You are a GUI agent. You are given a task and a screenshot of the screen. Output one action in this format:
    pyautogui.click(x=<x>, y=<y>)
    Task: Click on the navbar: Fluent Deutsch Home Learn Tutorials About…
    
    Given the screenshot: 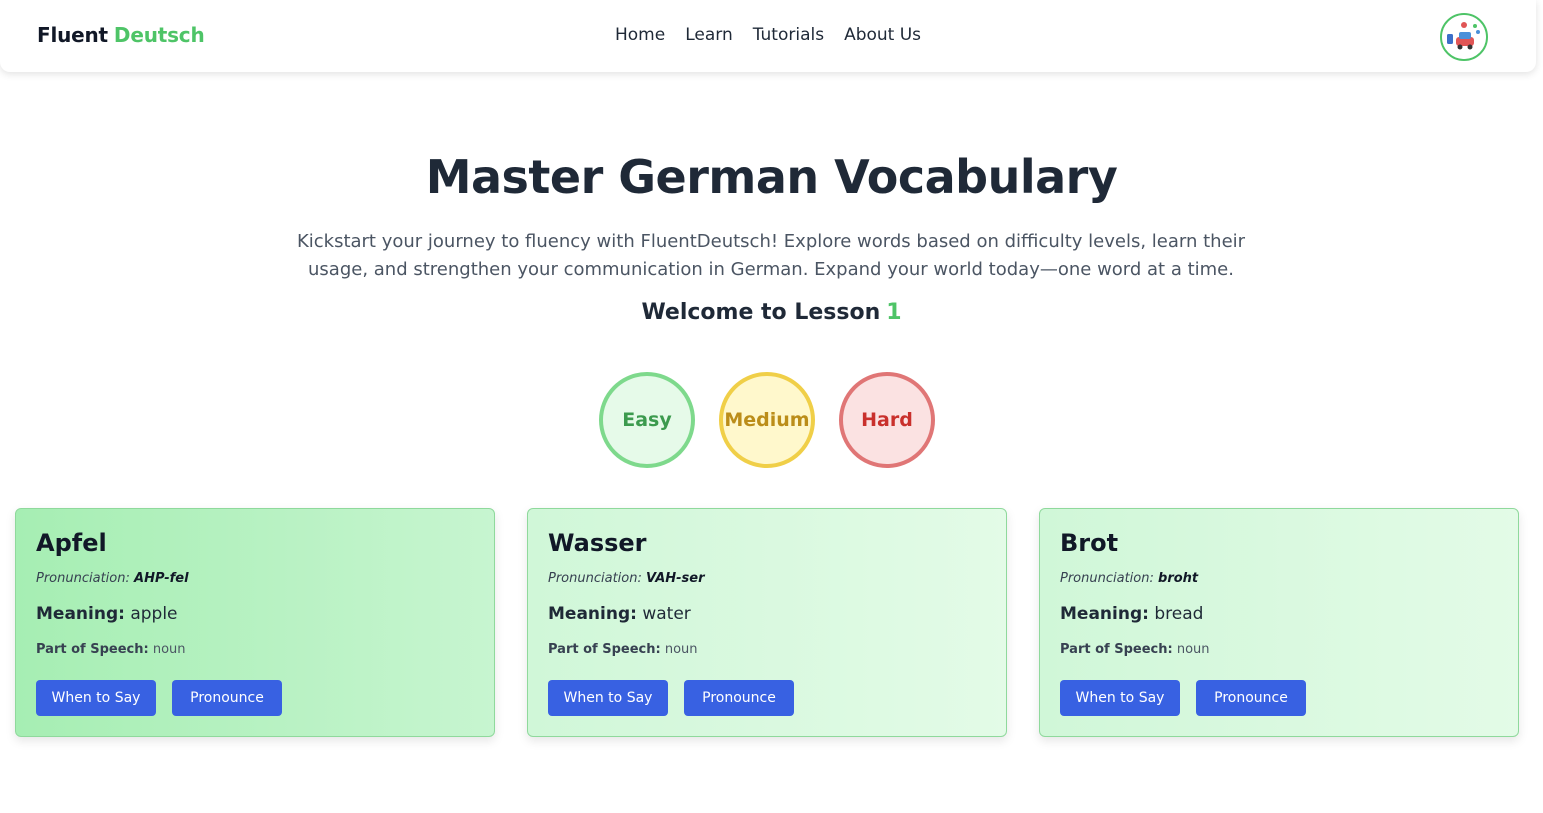 What is the action you would take?
    pyautogui.click(x=768, y=36)
    